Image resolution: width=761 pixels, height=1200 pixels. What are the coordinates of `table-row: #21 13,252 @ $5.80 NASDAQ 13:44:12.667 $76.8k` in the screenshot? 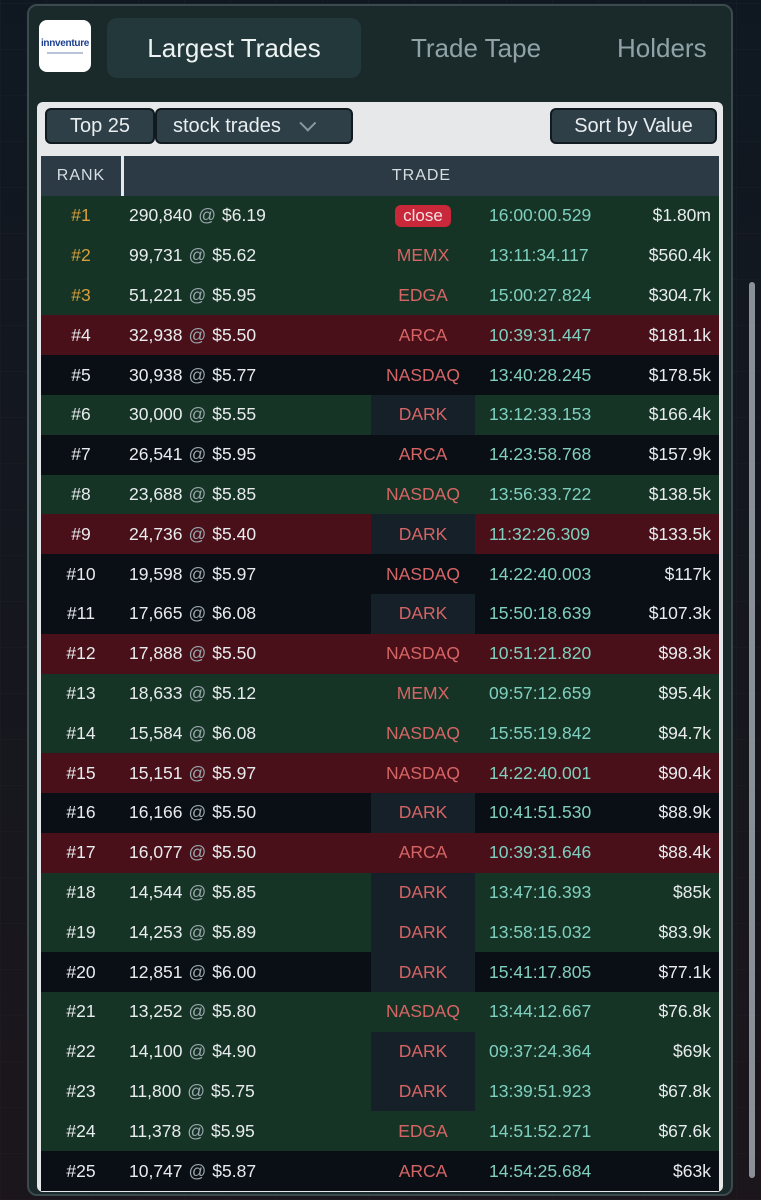 It's located at (380, 1012).